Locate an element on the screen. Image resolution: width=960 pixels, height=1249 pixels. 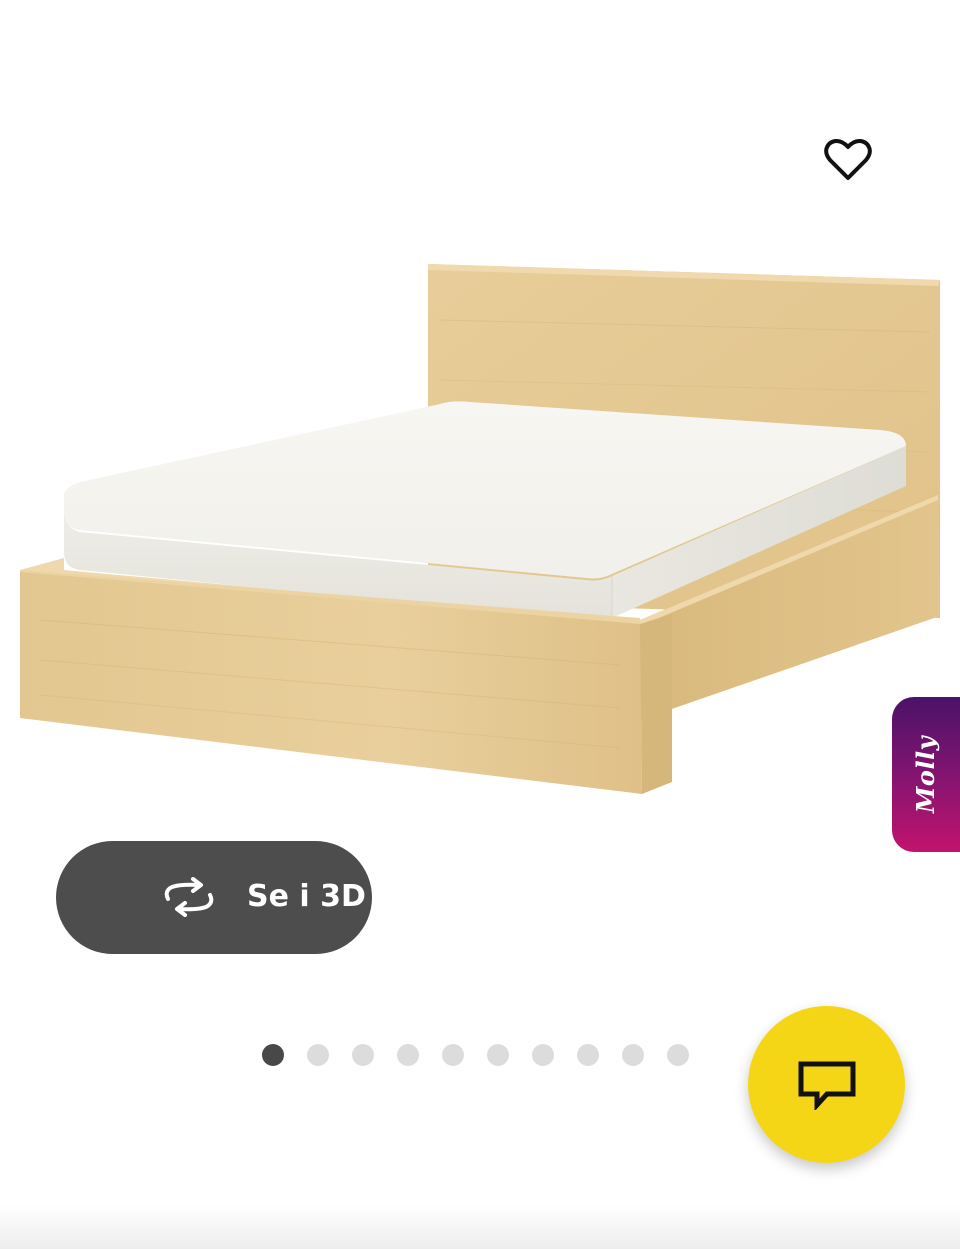
chat-button is located at coordinates (826, 1084).